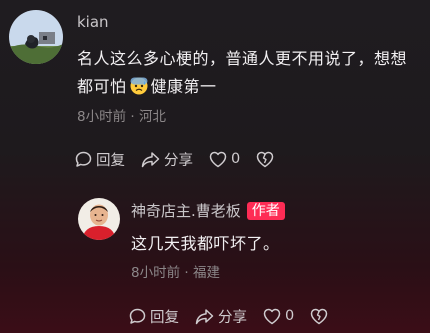 The width and height of the screenshot is (430, 333). Describe the element at coordinates (152, 117) in the screenshot. I see `comment-location: 河北` at that location.